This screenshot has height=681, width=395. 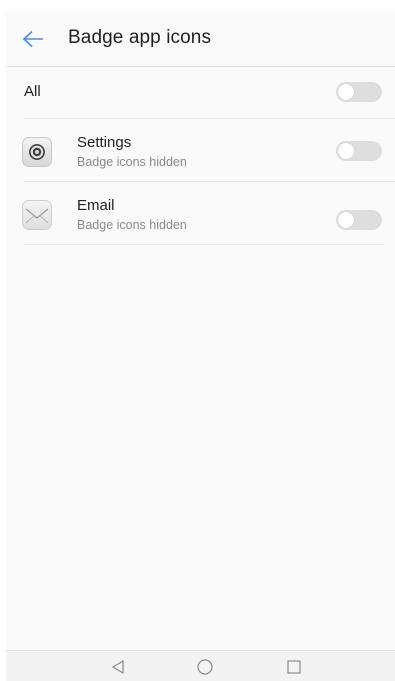 What do you see at coordinates (132, 225) in the screenshot?
I see `app-status-email: Badge icons hidden` at bounding box center [132, 225].